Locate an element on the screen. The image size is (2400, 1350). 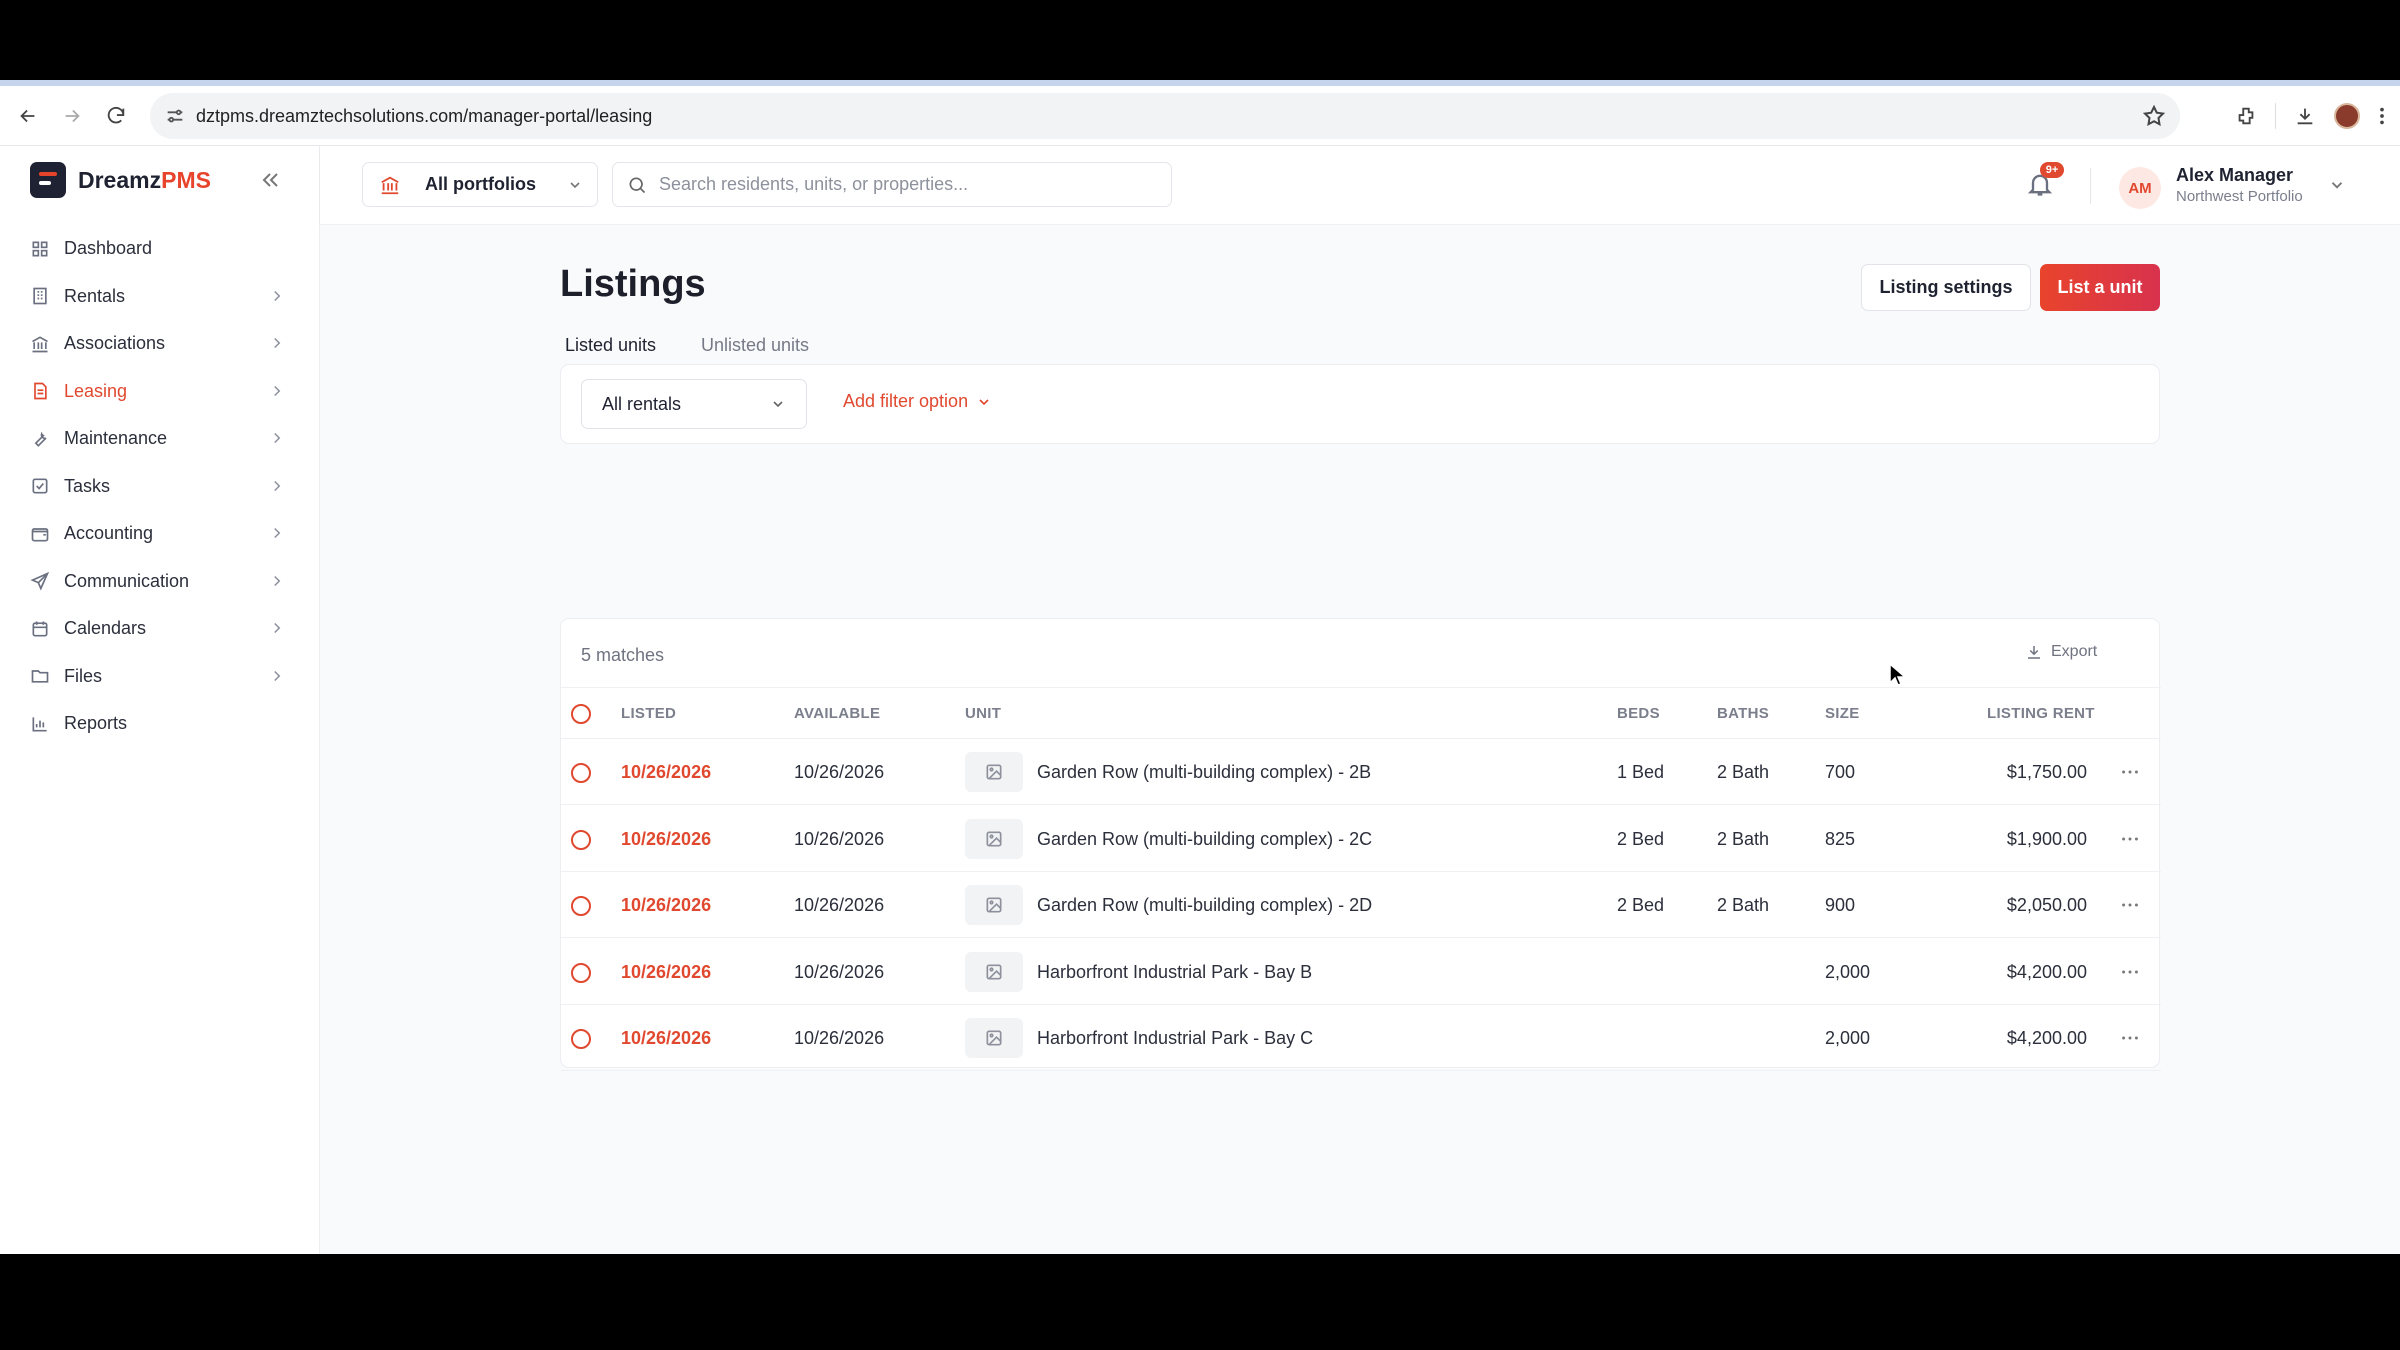
tab-listed-units: Listed units is located at coordinates (610, 345).